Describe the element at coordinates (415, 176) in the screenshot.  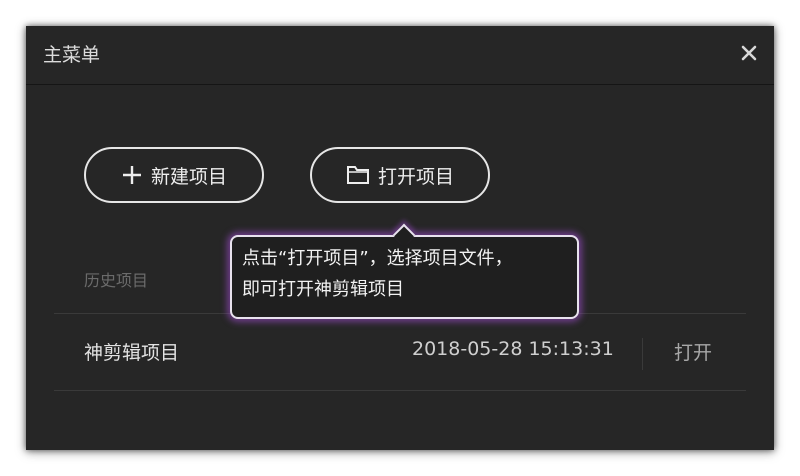
I see `open-project-label: 打开项目` at that location.